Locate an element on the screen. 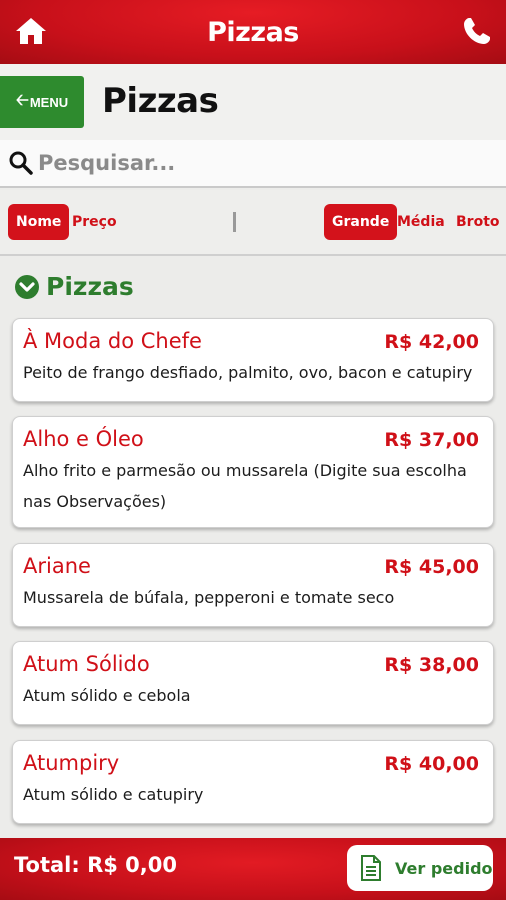  view-order-label: Ver pedido is located at coordinates (444, 868).